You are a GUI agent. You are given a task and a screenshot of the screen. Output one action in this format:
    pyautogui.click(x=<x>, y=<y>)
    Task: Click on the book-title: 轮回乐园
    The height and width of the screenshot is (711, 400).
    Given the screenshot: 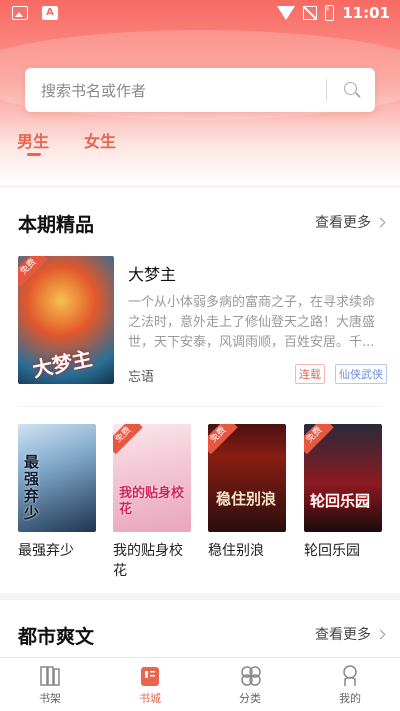 What is the action you would take?
    pyautogui.click(x=344, y=551)
    